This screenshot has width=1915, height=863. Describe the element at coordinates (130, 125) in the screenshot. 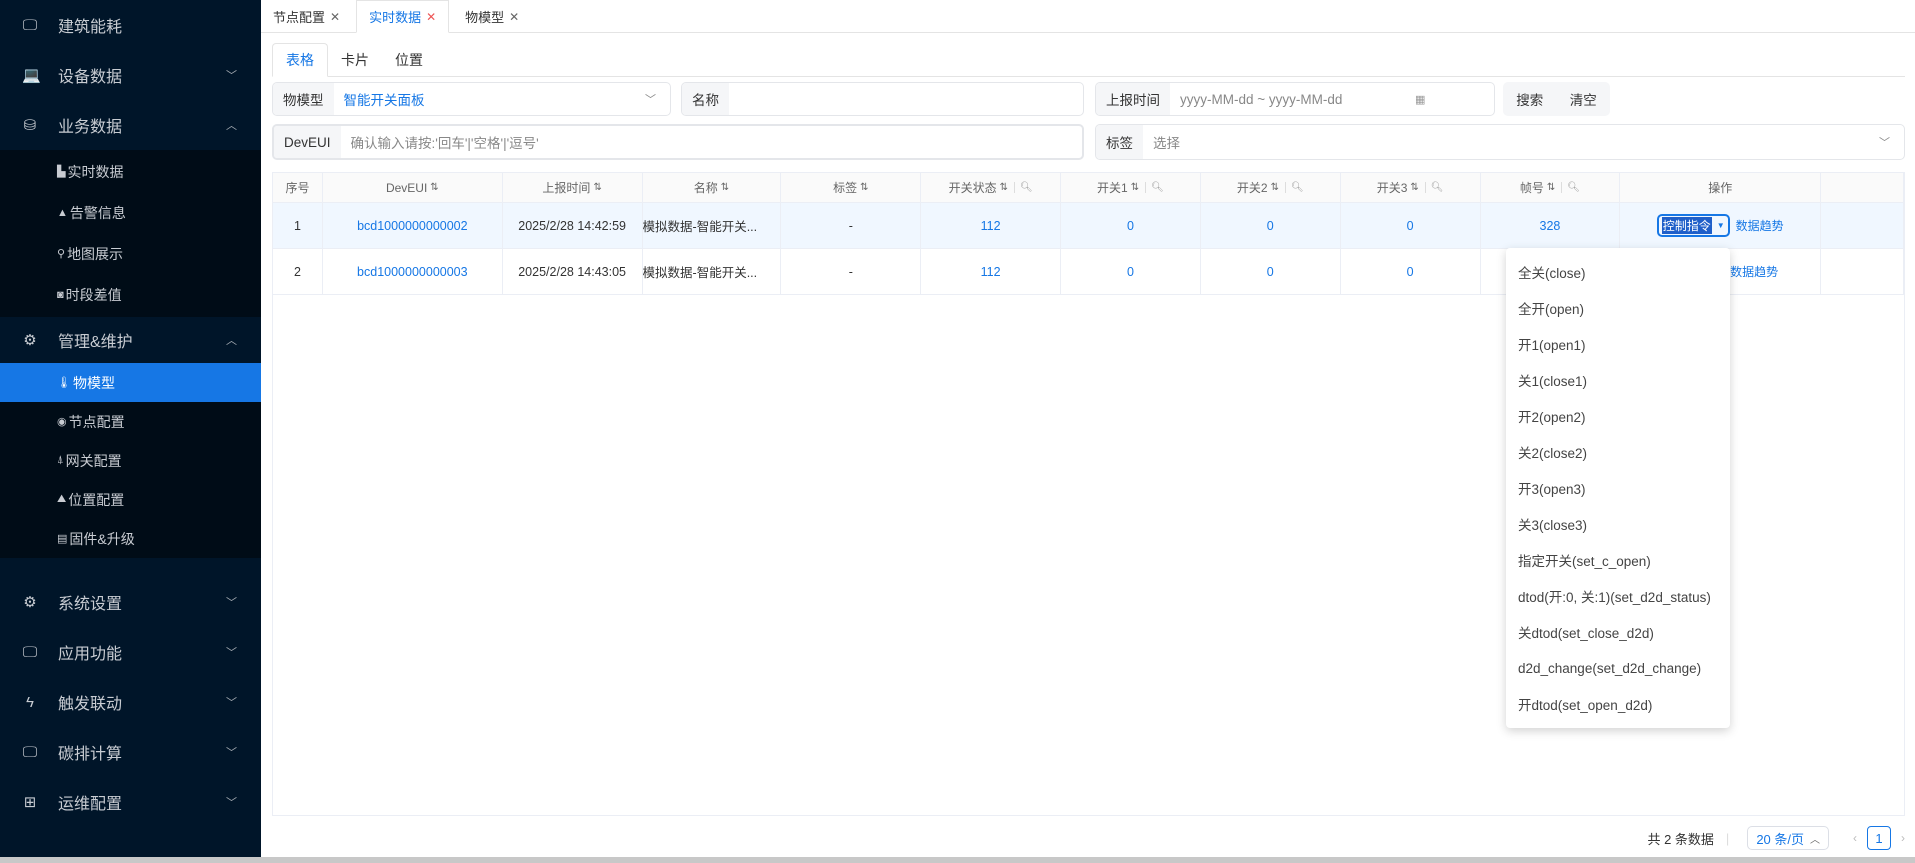

I see `menu-business-data: ⛁ 业务数据 ︿` at that location.